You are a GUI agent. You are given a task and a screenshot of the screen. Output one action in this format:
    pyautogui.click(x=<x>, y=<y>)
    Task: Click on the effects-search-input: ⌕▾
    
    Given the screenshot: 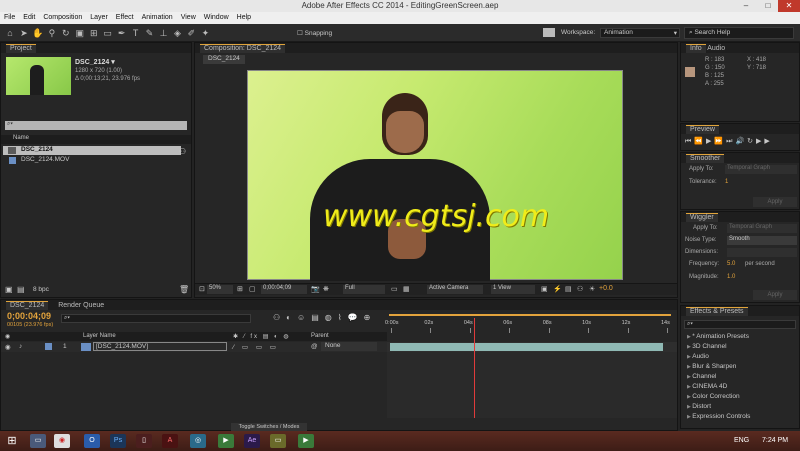 What is the action you would take?
    pyautogui.click(x=740, y=324)
    